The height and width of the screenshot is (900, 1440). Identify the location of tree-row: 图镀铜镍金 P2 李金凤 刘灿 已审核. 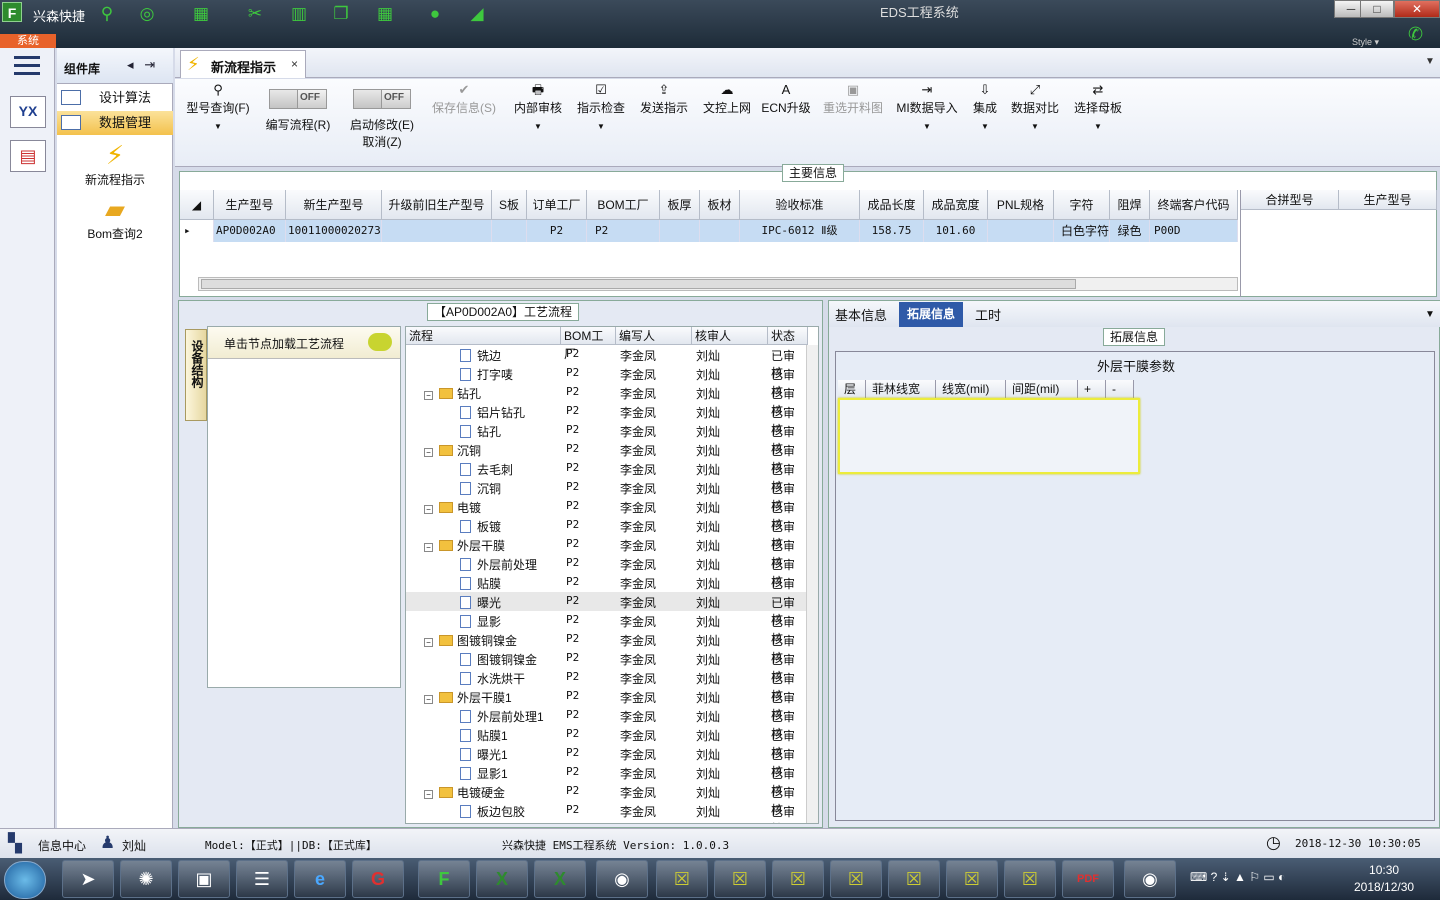
(606, 666).